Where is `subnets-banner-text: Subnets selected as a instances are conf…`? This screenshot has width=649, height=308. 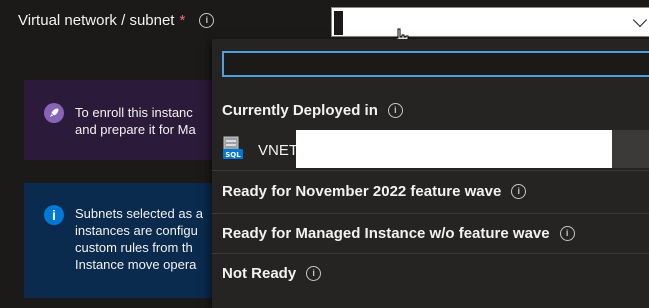
subnets-banner-text: Subnets selected as a instances are conf… is located at coordinates (139, 239).